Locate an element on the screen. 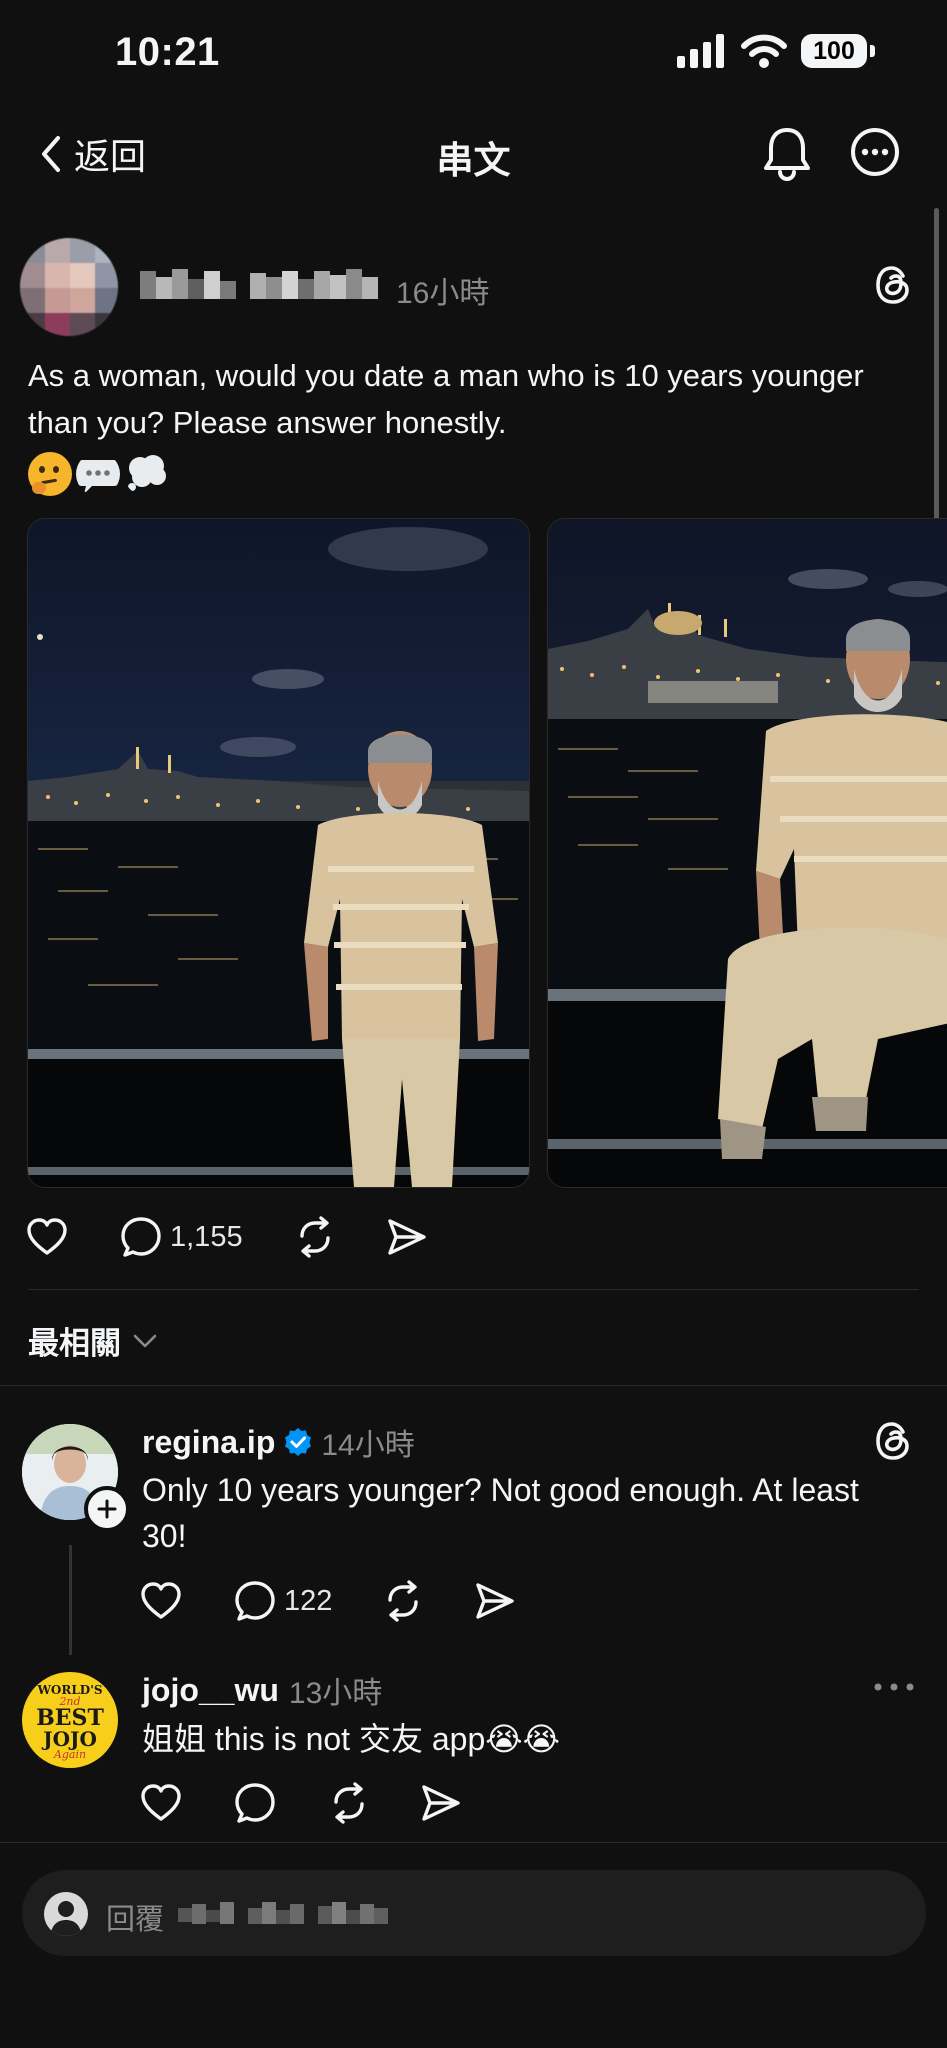 The width and height of the screenshot is (947, 2048). reply-target-username-redacted is located at coordinates (289, 1913).